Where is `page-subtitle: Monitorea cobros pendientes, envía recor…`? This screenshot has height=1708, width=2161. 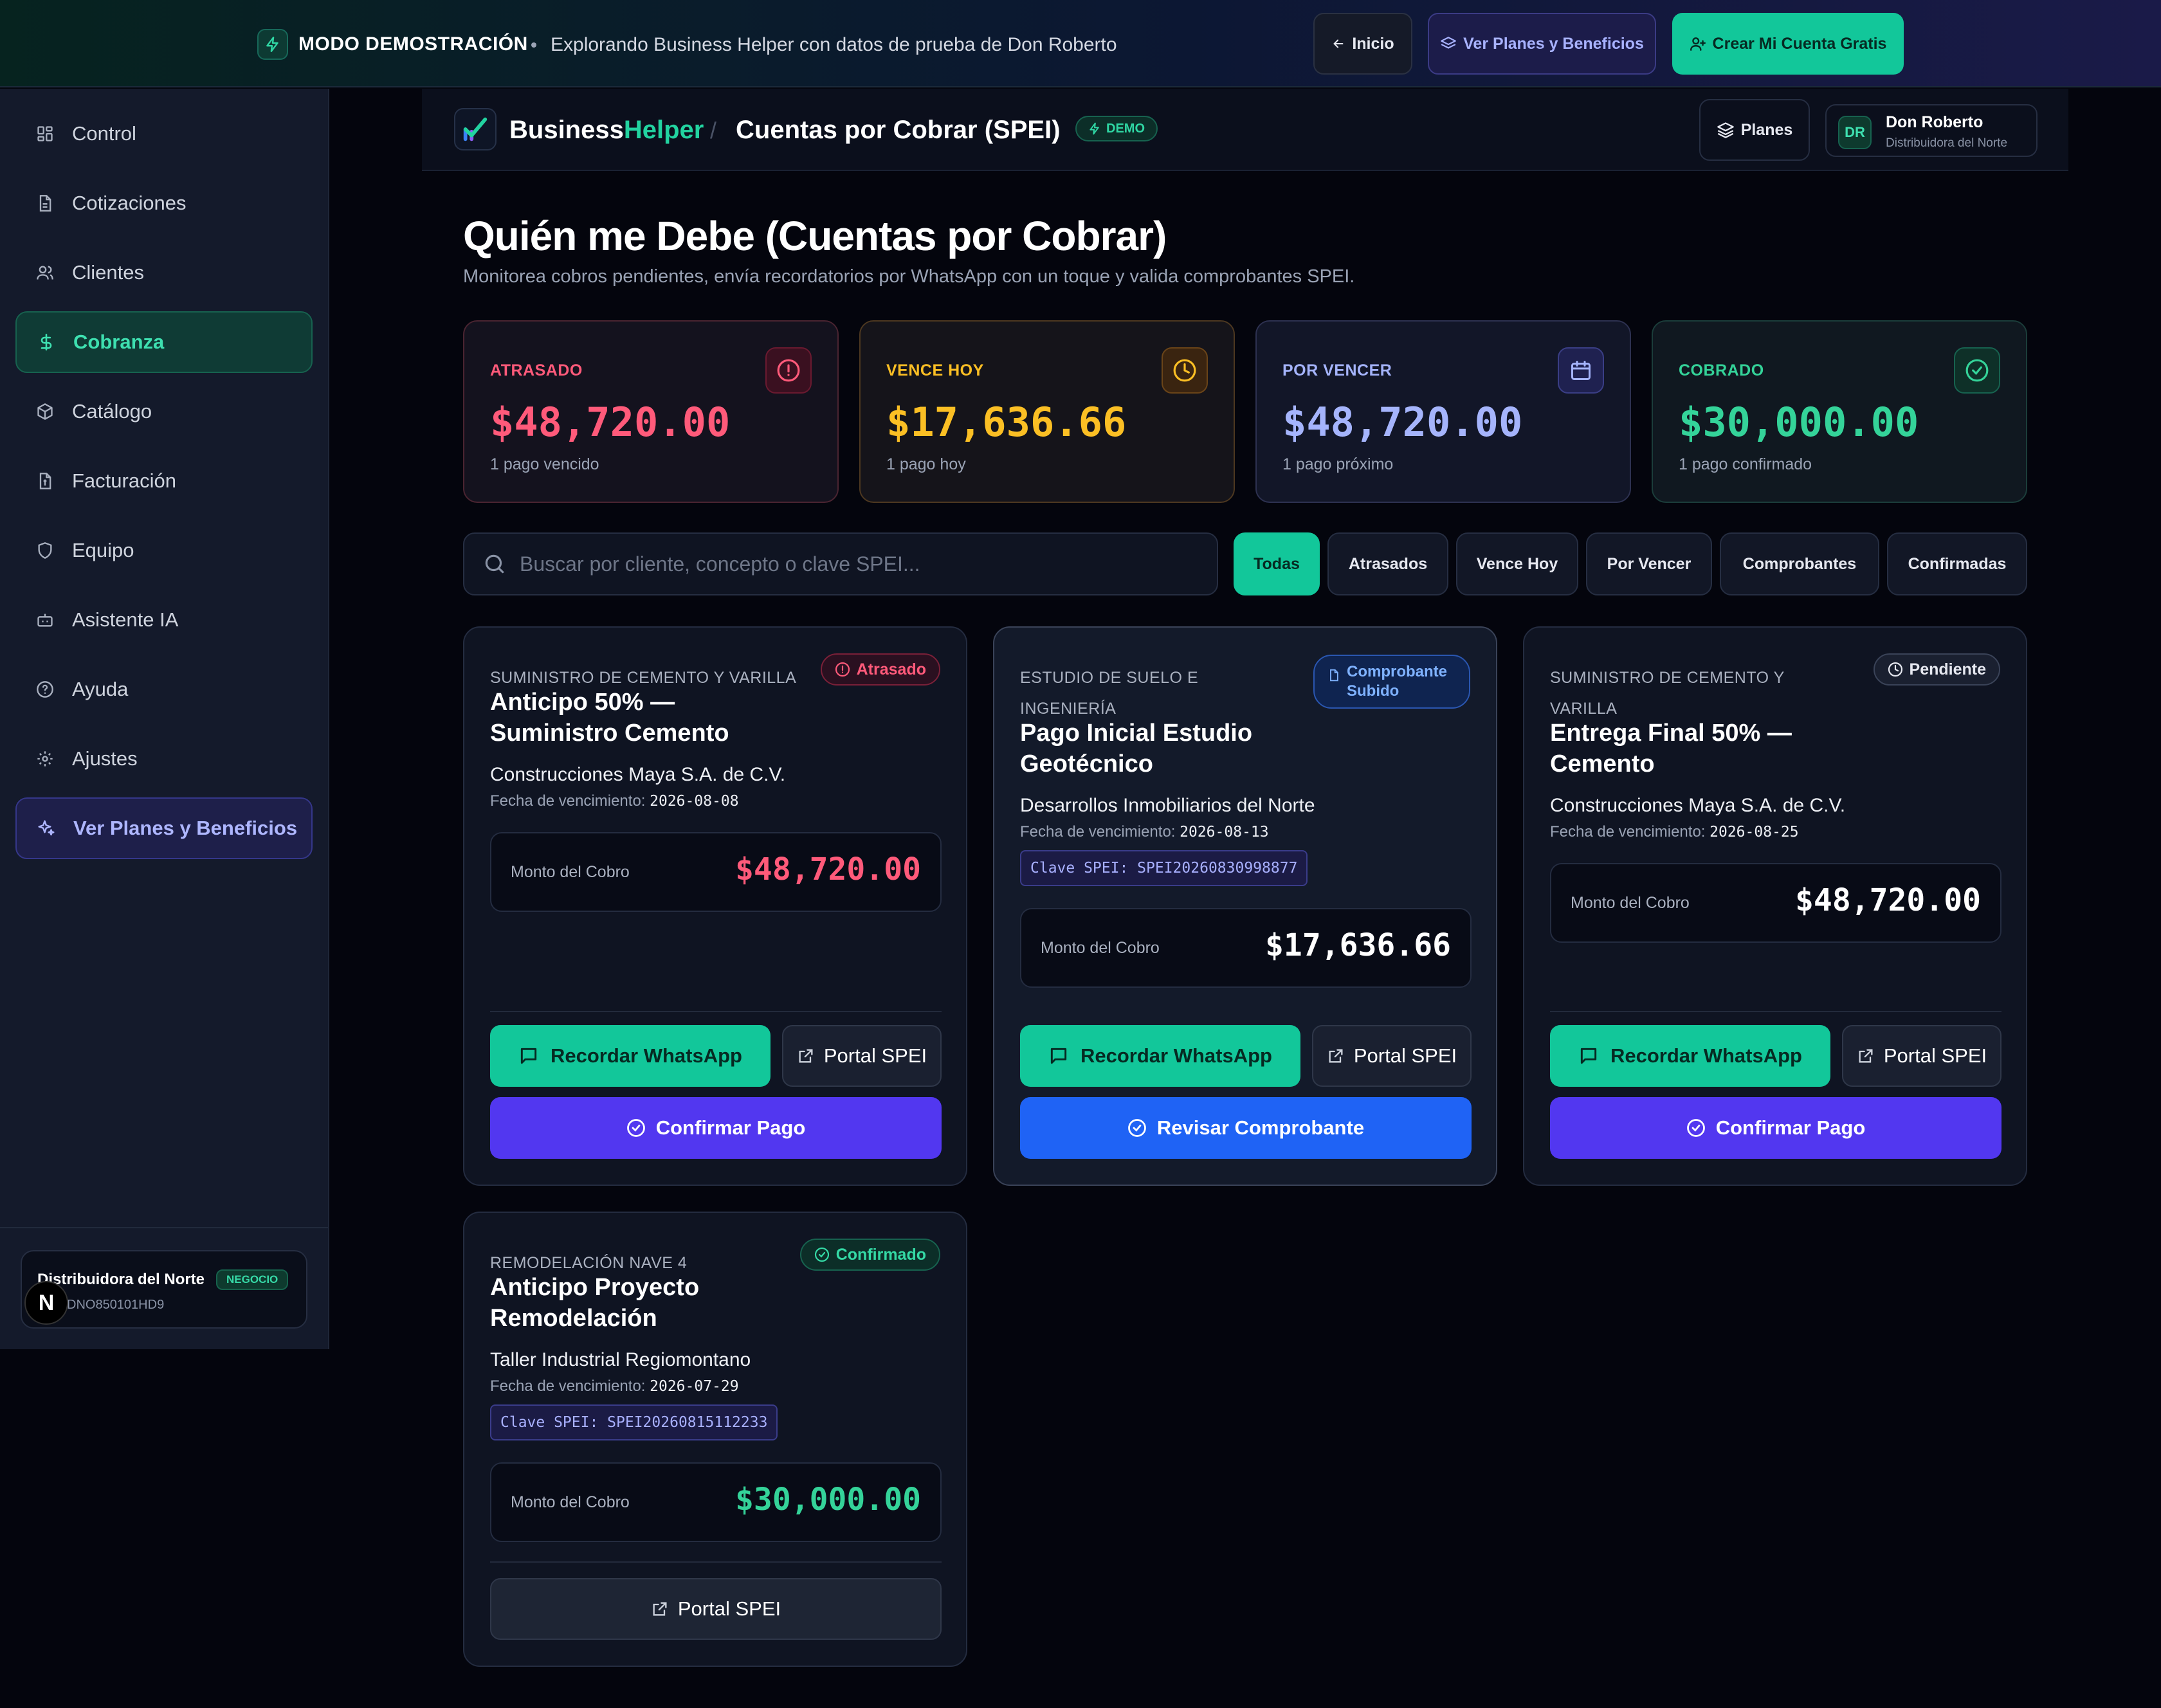
page-subtitle: Monitorea cobros pendientes, envía recor… is located at coordinates (909, 276).